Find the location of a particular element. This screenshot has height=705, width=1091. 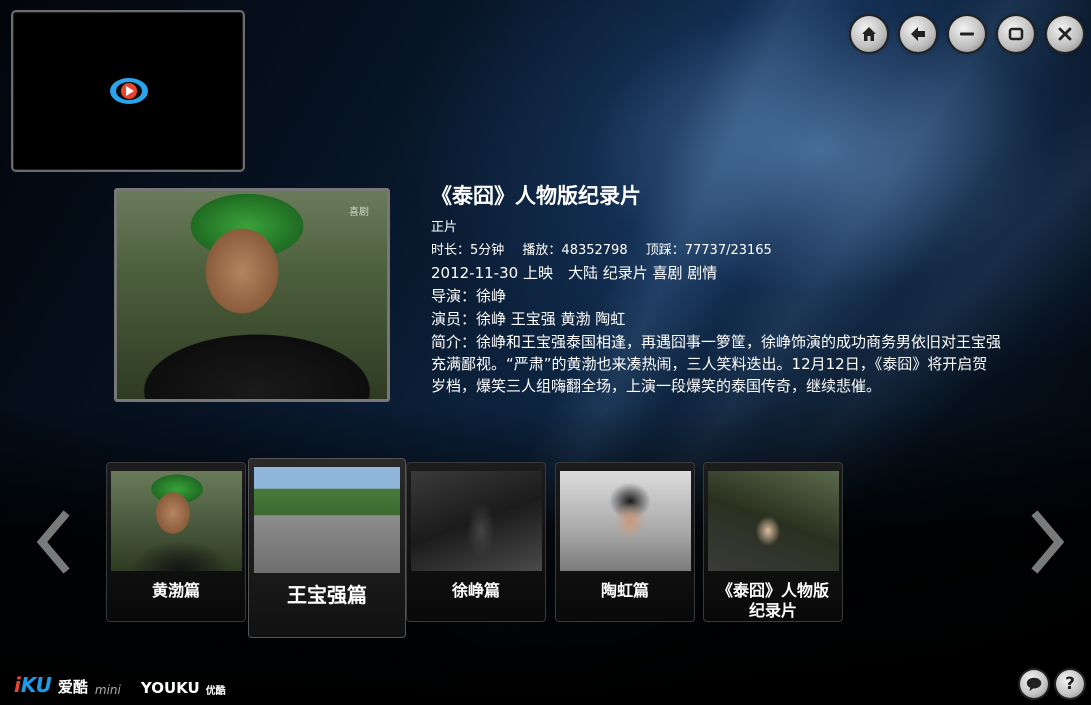

director: 导演：徐峥 is located at coordinates (469, 296).